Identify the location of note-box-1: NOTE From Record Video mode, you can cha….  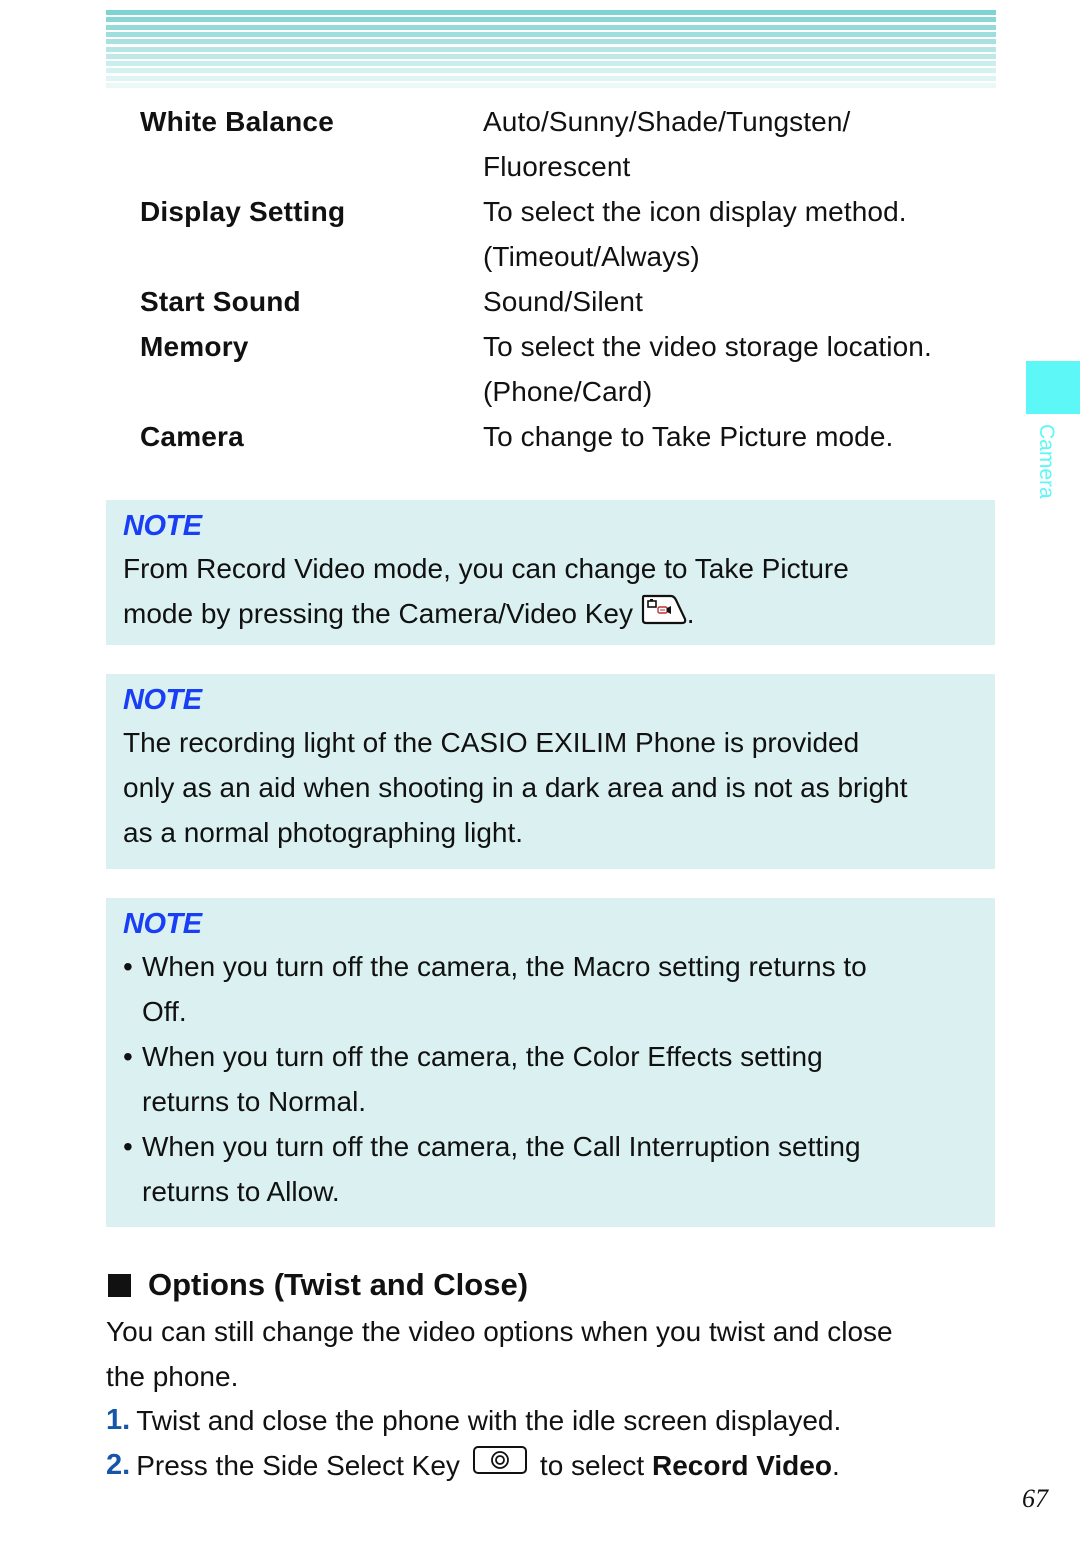
(550, 572).